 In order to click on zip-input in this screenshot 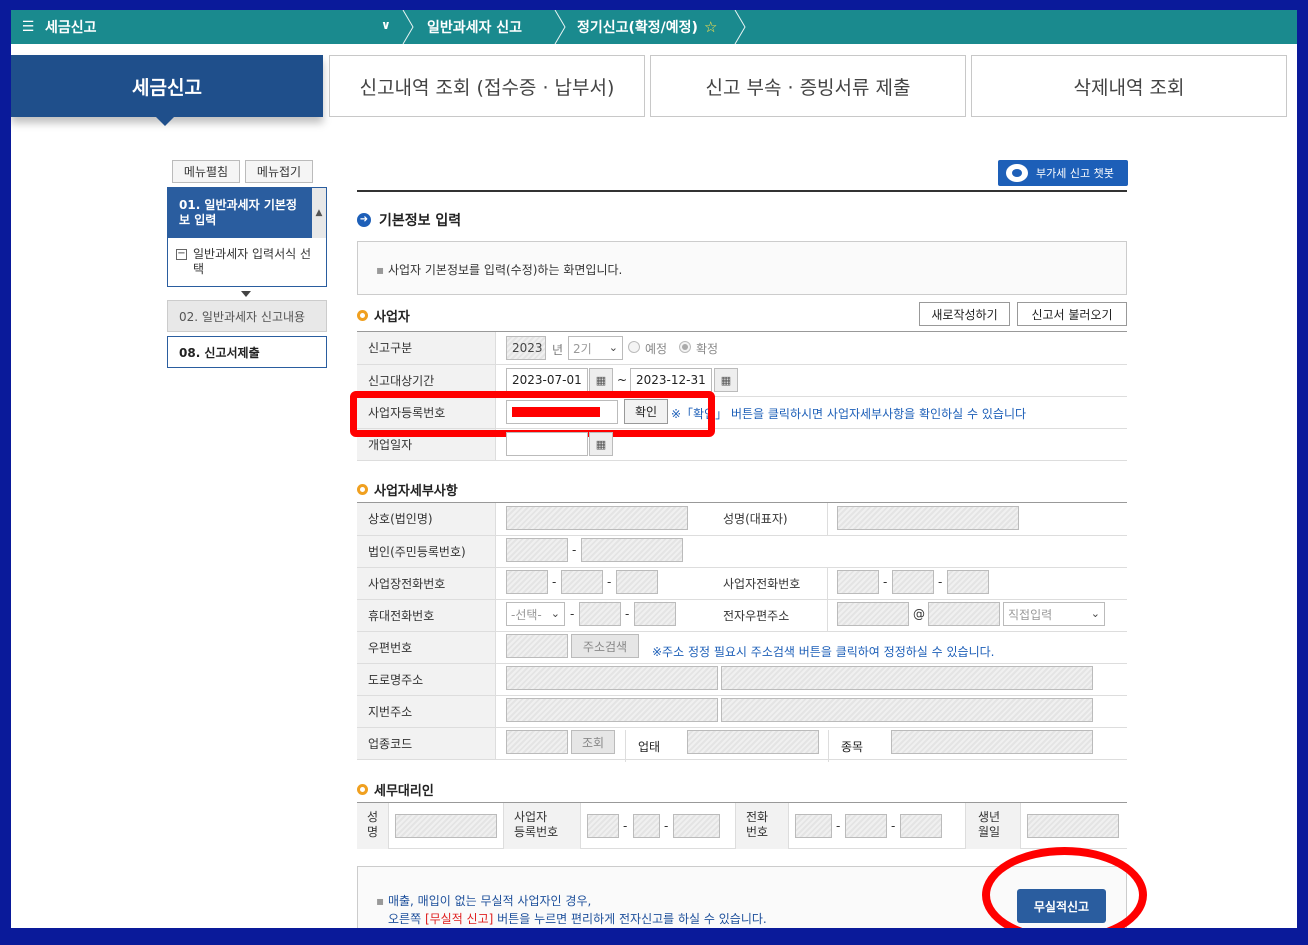, I will do `click(537, 646)`.